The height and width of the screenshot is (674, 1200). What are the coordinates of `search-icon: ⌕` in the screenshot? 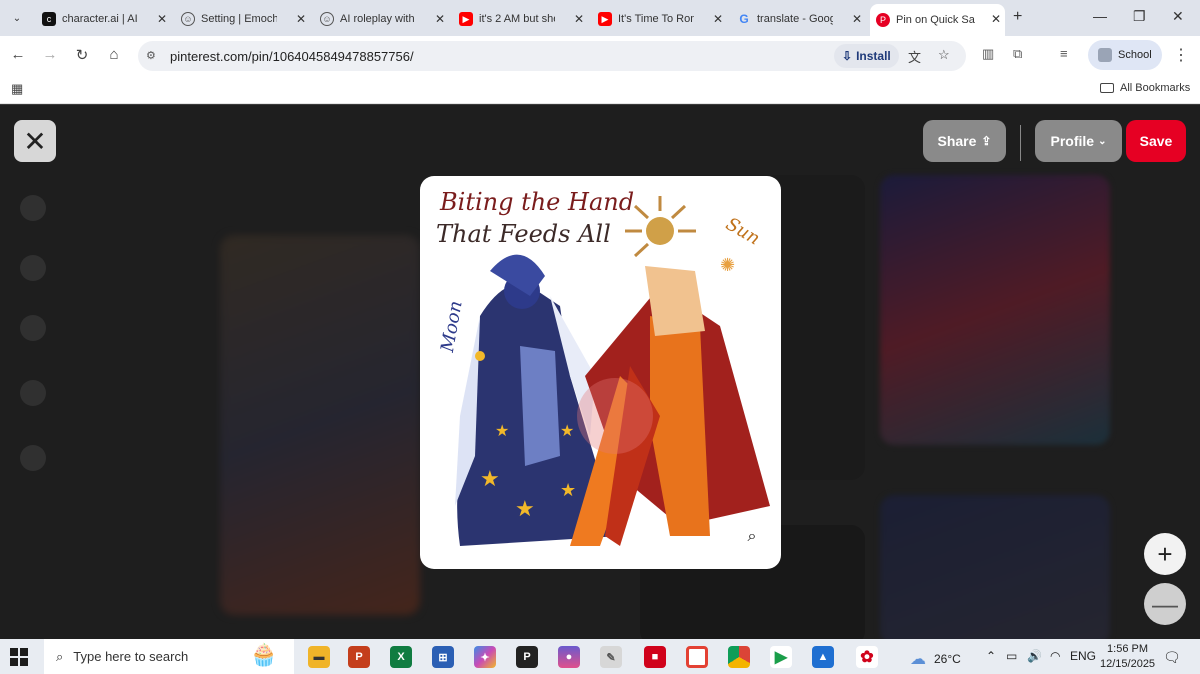 It's located at (60, 656).